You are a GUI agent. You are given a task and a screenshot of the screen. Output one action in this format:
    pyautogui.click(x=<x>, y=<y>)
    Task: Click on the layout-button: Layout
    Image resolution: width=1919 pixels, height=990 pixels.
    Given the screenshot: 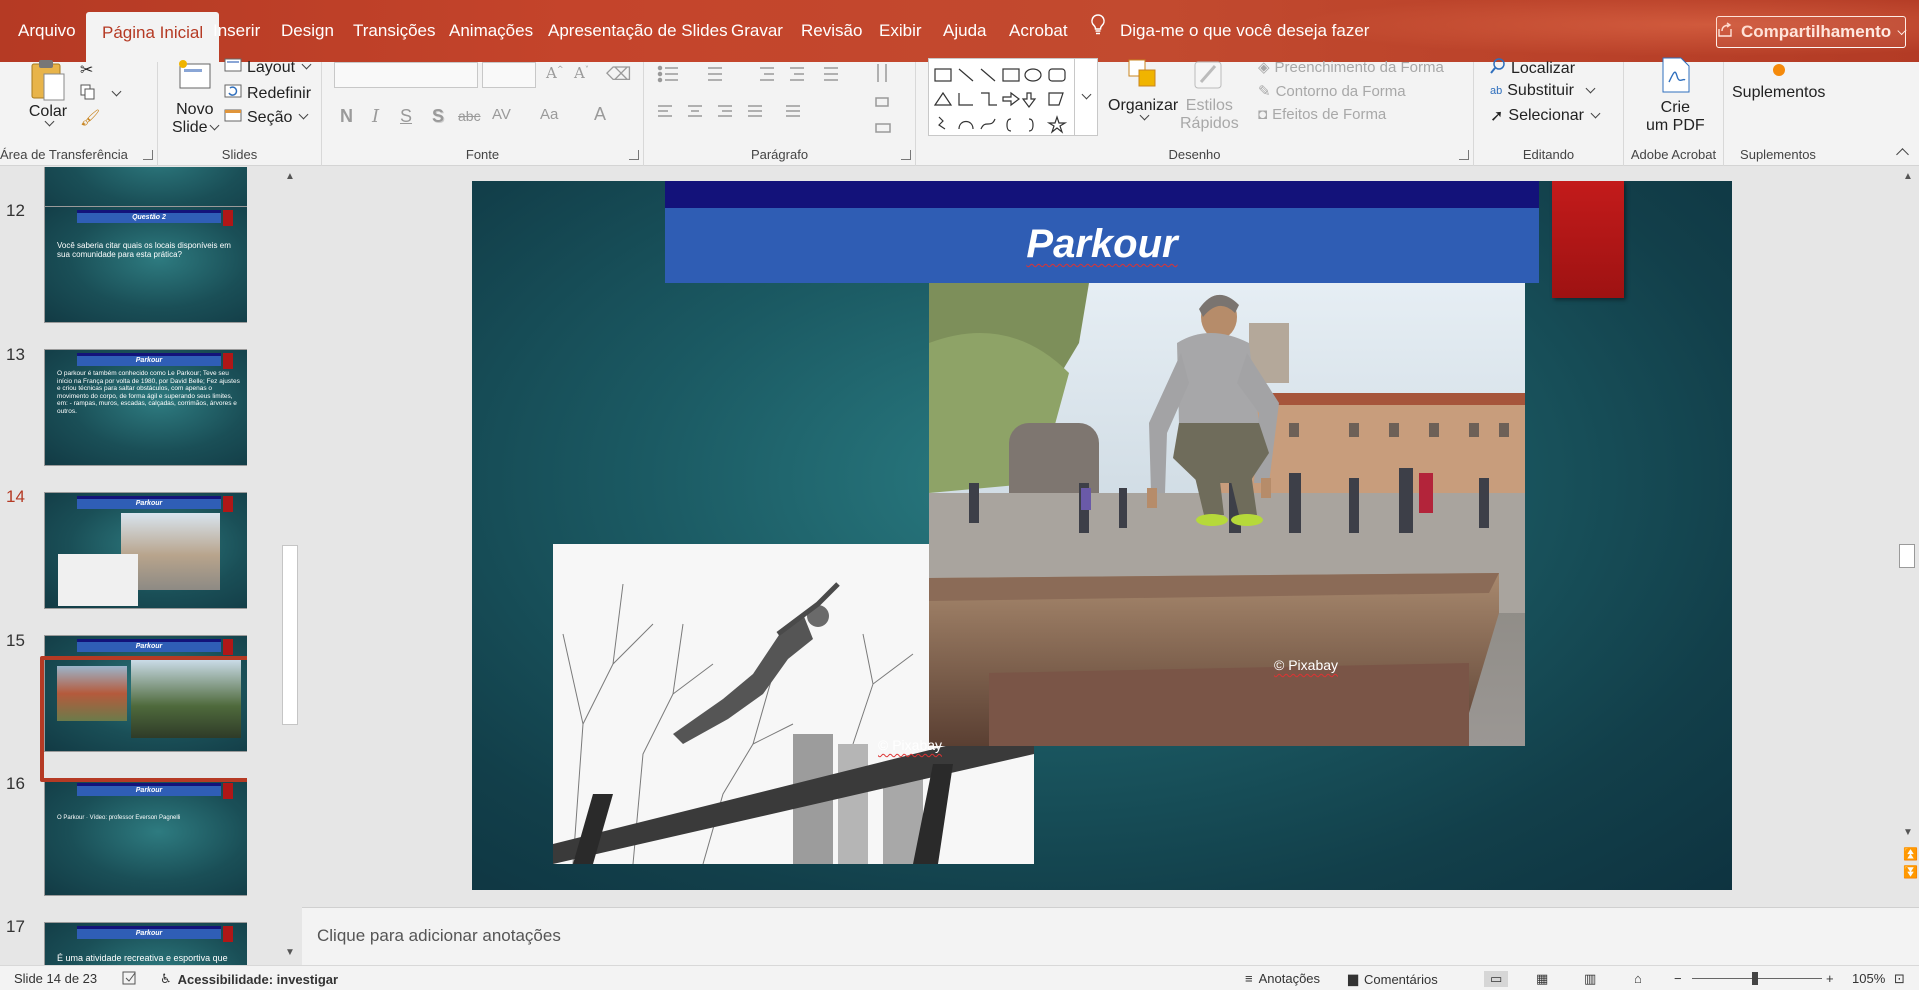 What is the action you would take?
    pyautogui.click(x=268, y=67)
    